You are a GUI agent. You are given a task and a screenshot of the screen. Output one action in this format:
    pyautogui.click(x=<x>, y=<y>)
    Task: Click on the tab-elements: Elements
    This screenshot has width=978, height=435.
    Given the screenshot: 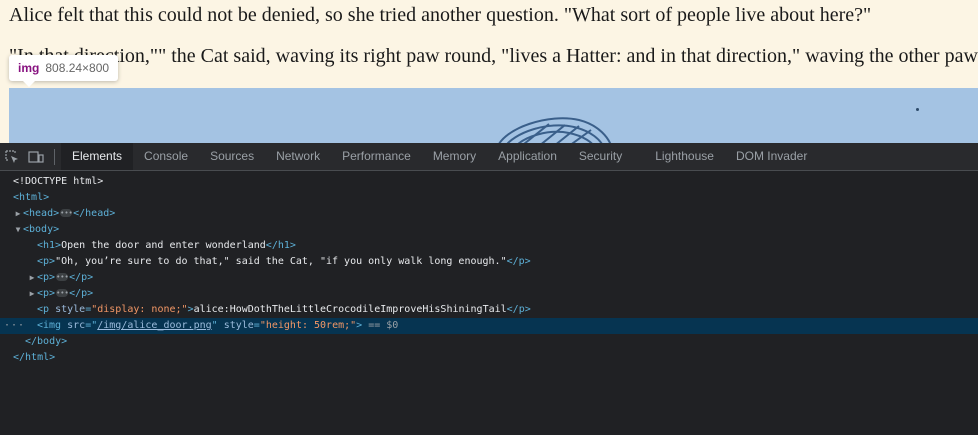 What is the action you would take?
    pyautogui.click(x=97, y=156)
    